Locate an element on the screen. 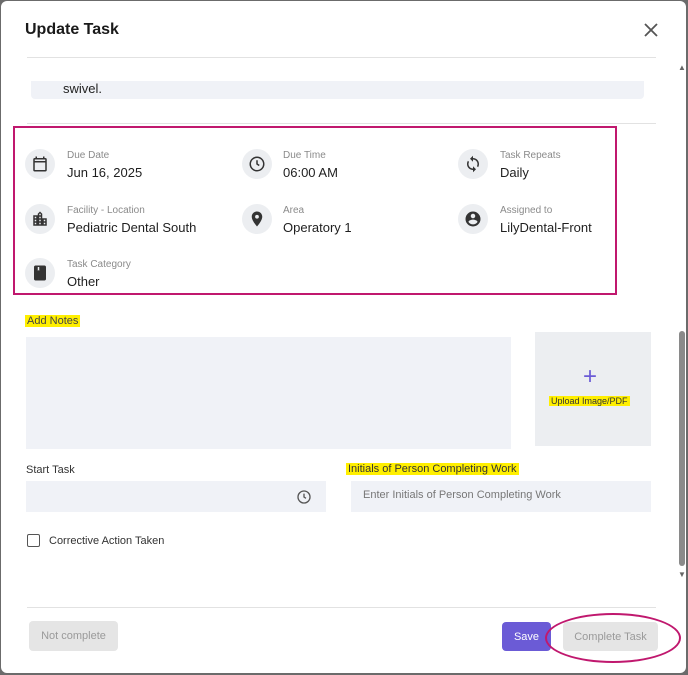 This screenshot has height=675, width=688. building-icon is located at coordinates (40, 219).